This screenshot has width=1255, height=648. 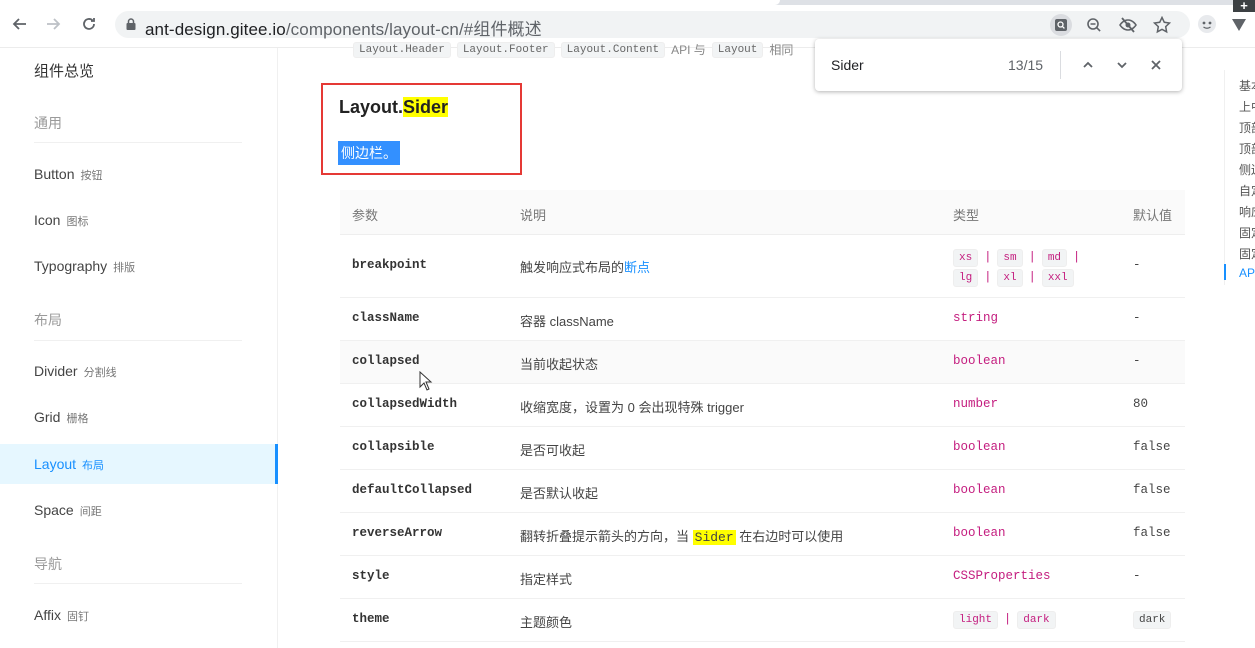 What do you see at coordinates (77, 222) in the screenshot?
I see `sidebar-item-sublabel: 图标` at bounding box center [77, 222].